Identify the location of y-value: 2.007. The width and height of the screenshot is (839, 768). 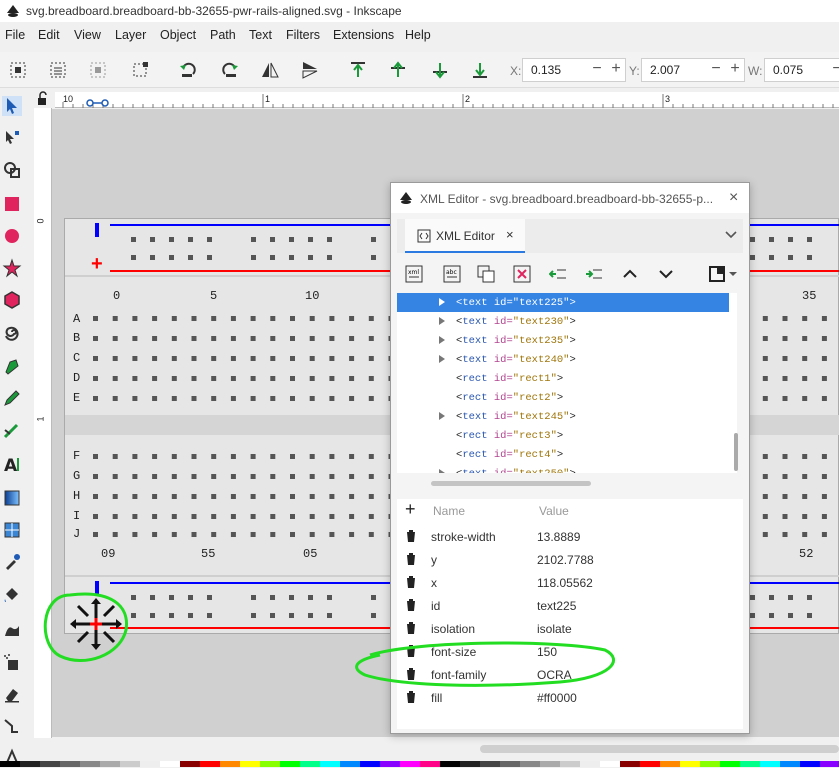
(665, 70).